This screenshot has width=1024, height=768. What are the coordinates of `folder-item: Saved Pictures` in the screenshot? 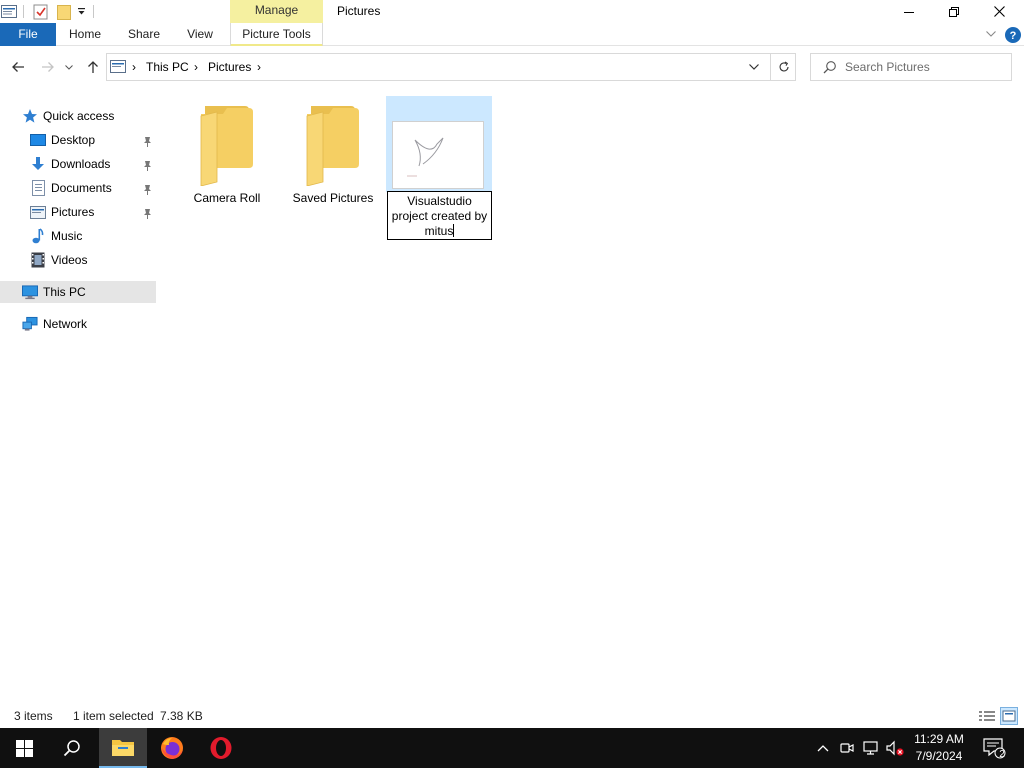 It's located at (333, 156).